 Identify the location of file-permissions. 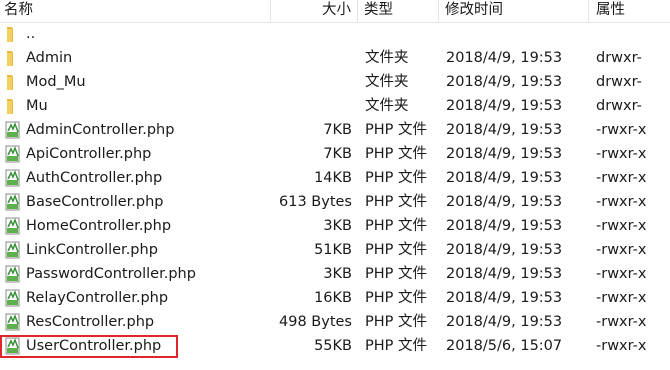
(633, 34).